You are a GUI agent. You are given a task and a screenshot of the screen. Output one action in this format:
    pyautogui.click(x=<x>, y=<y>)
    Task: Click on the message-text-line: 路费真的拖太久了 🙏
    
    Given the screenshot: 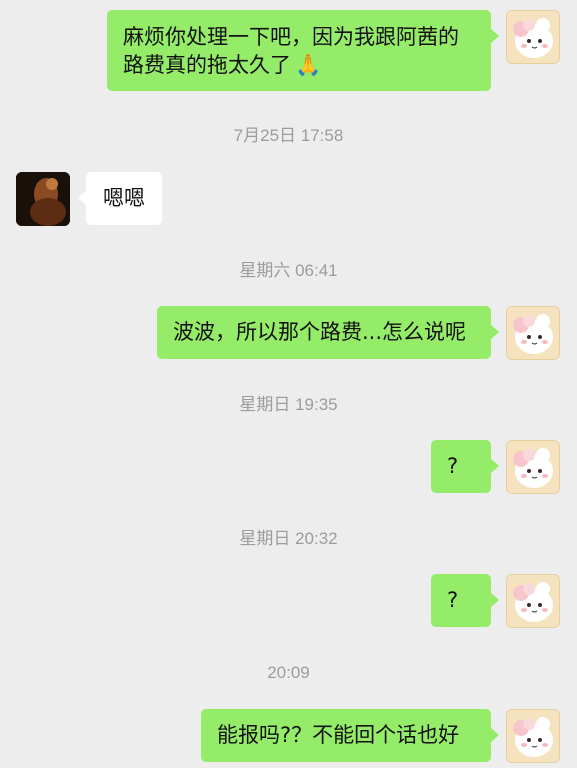 What is the action you would take?
    pyautogui.click(x=299, y=65)
    